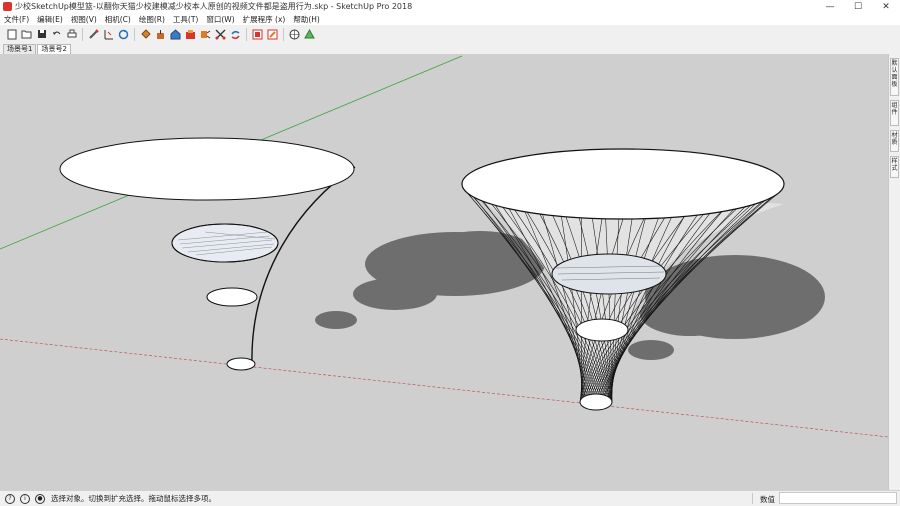 This screenshot has width=900, height=506. What do you see at coordinates (20, 49) in the screenshot?
I see `scene-tab-1: 场景号1` at bounding box center [20, 49].